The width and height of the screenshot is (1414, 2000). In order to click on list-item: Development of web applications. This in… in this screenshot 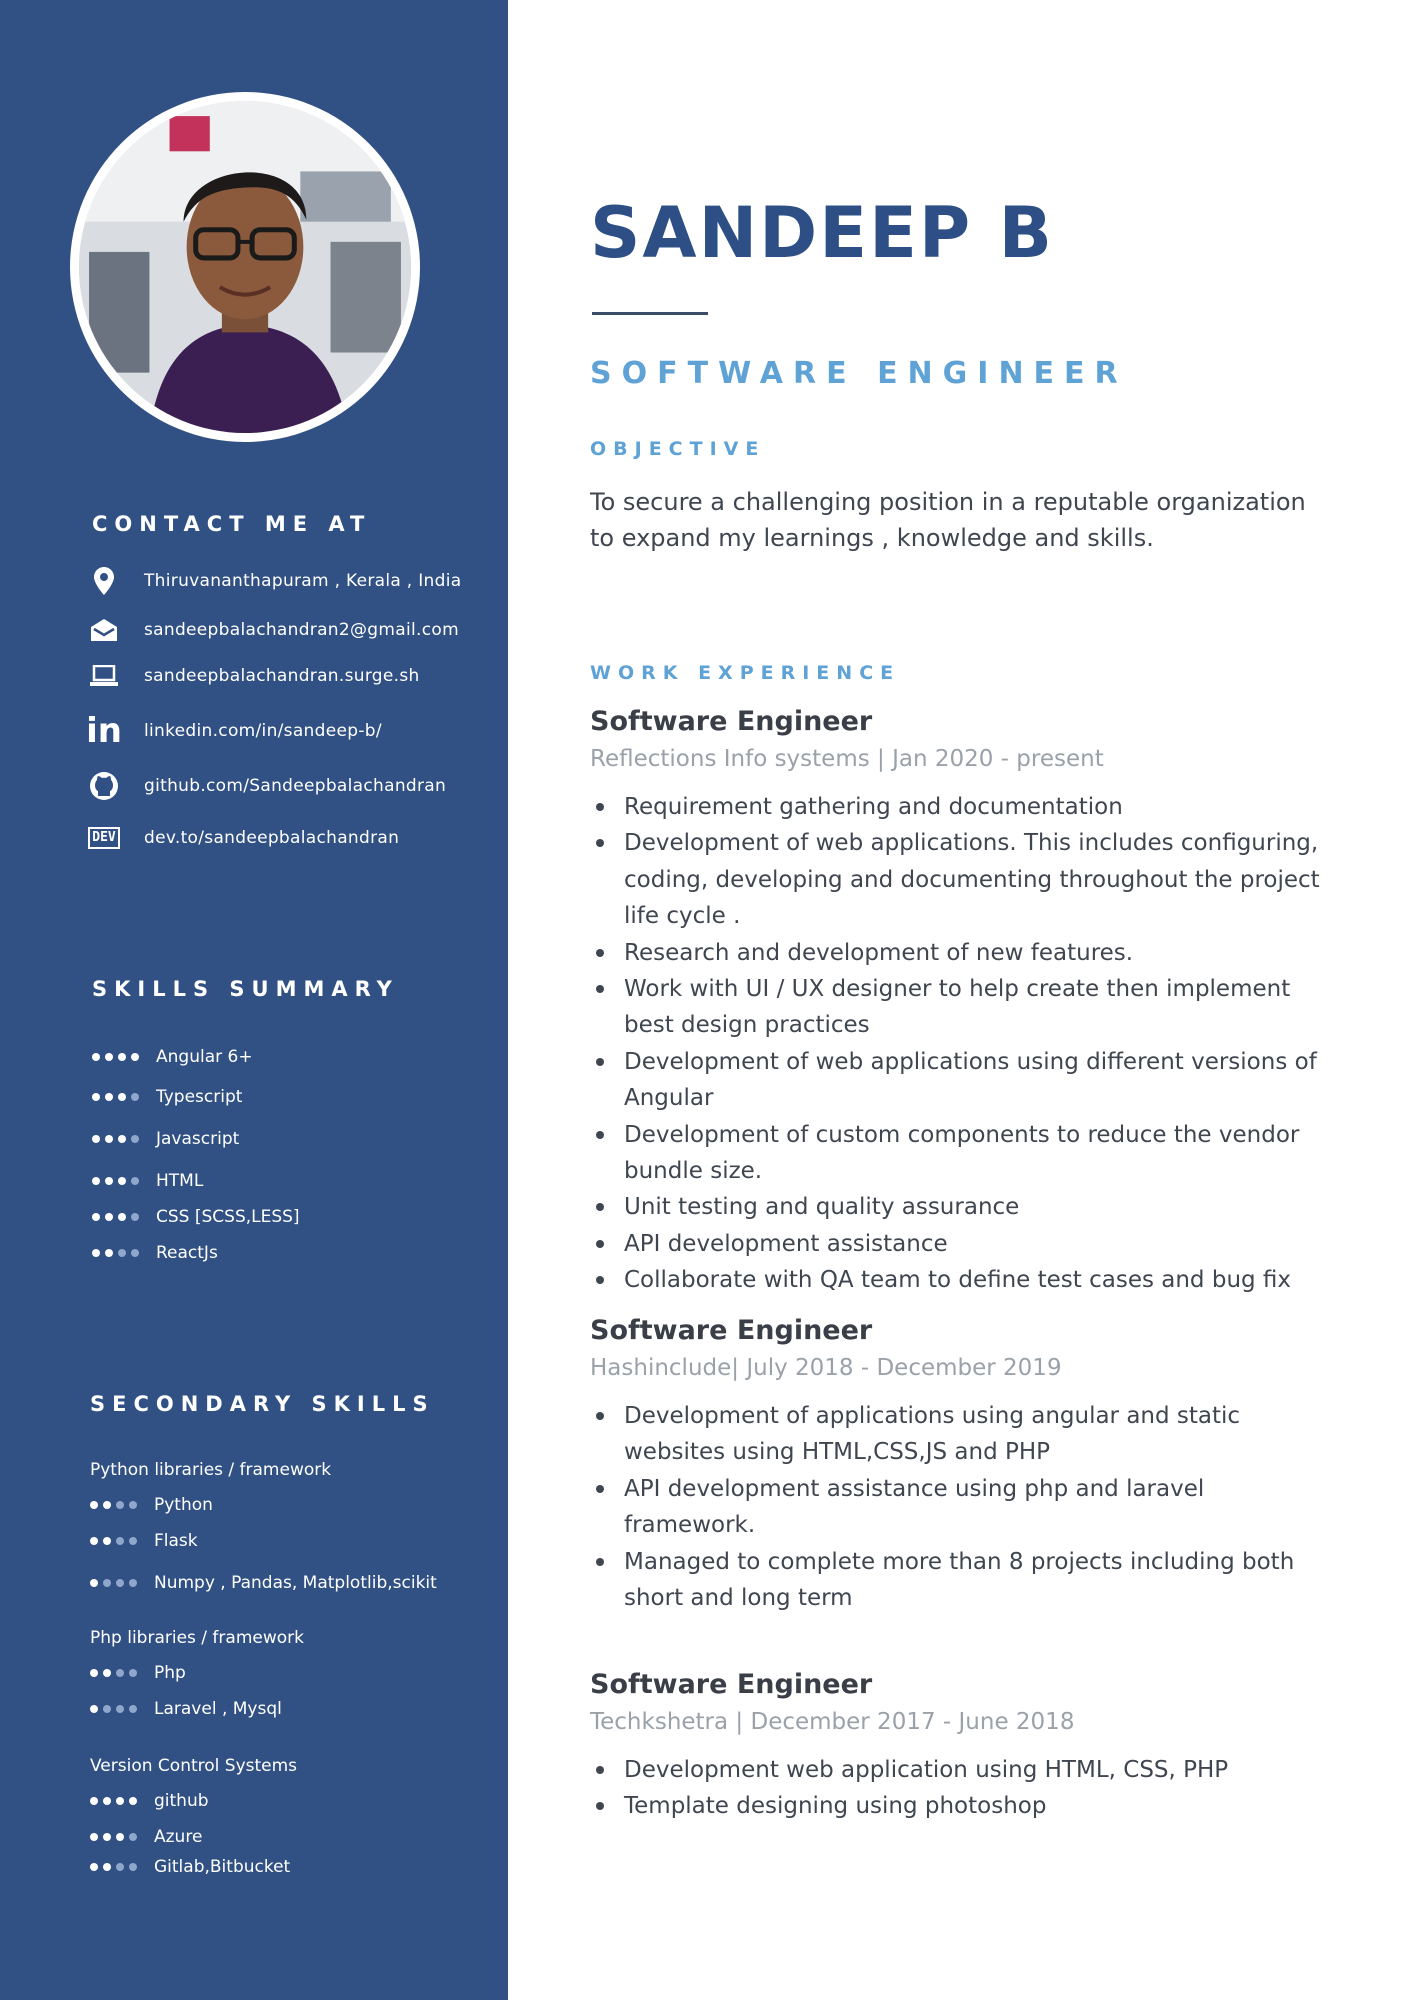, I will do `click(960, 879)`.